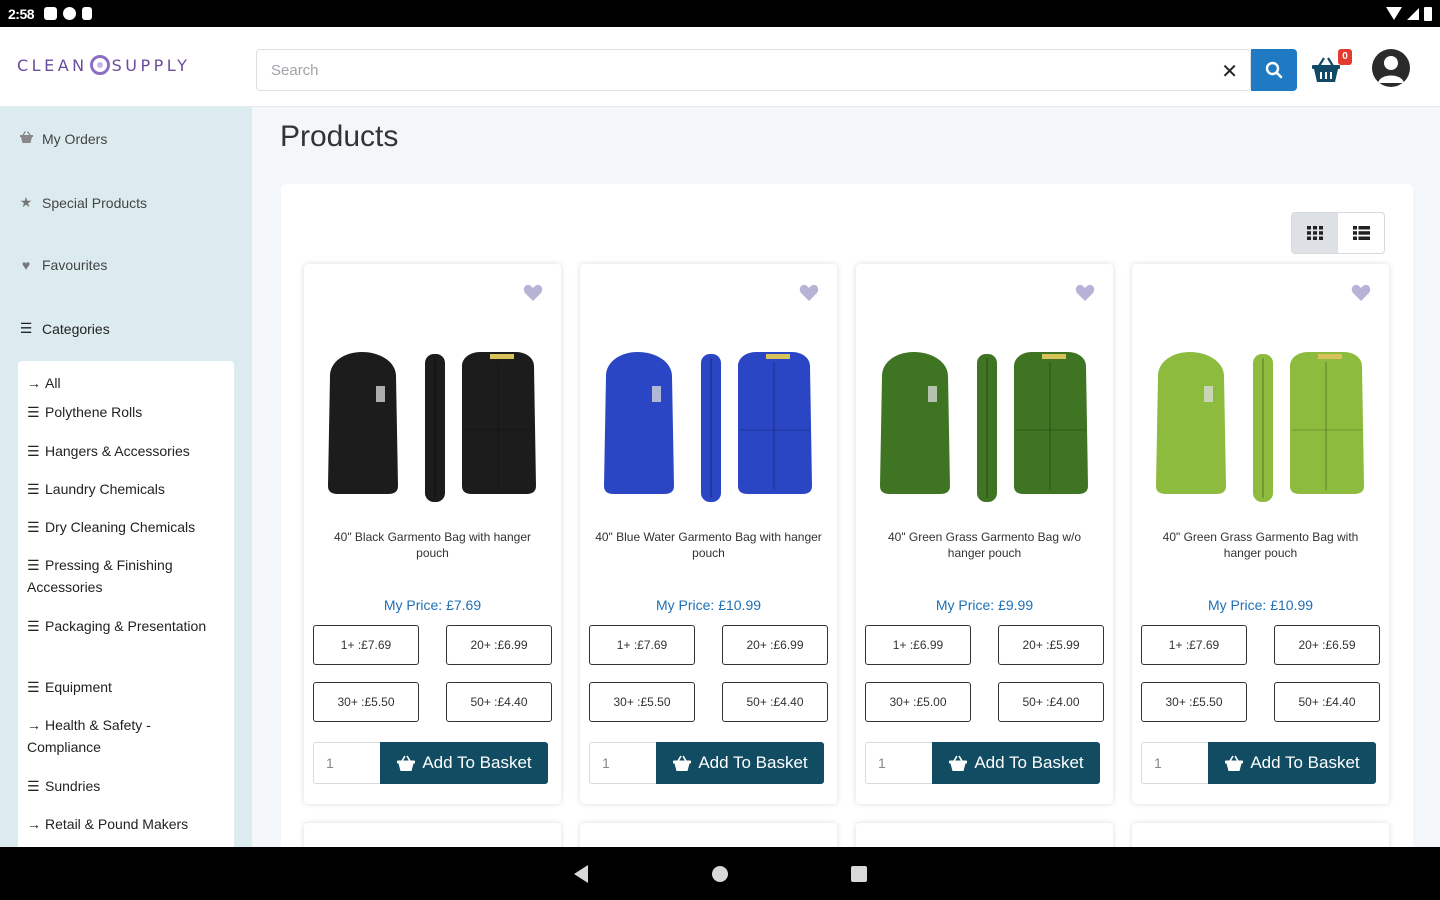 The height and width of the screenshot is (900, 1440). What do you see at coordinates (1229, 71) in the screenshot?
I see `clear-search-icon: ✕` at bounding box center [1229, 71].